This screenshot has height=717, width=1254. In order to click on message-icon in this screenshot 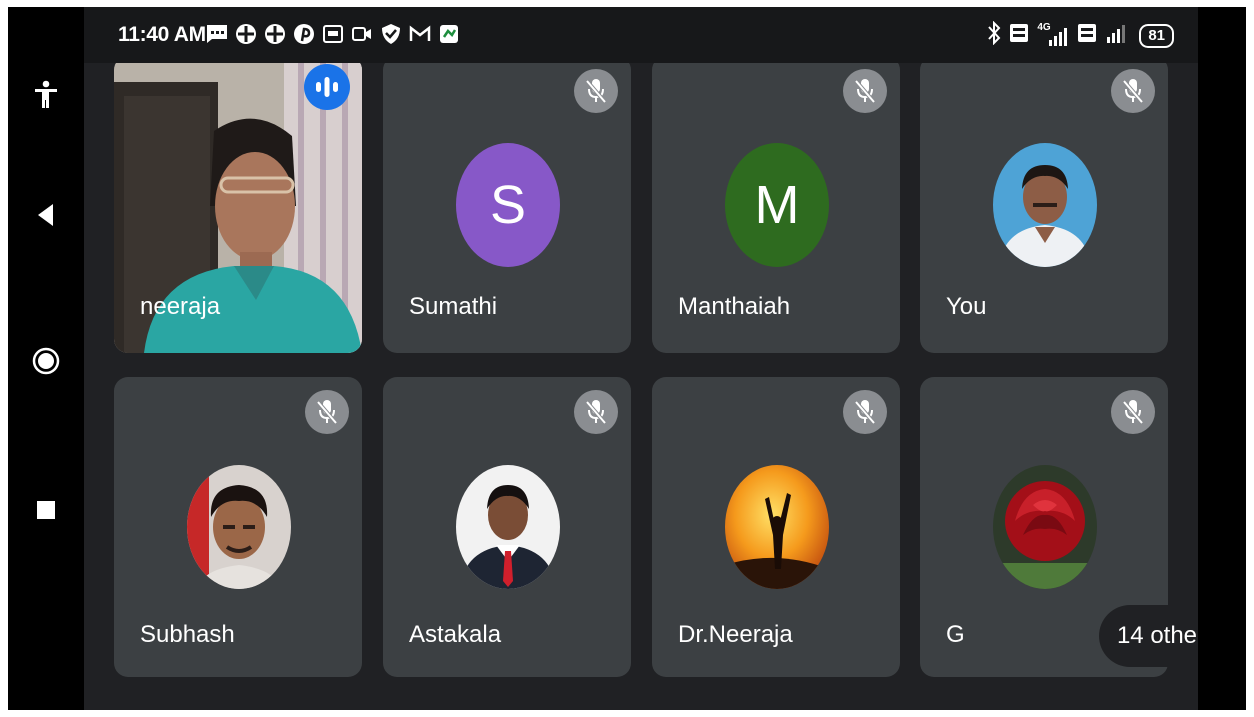, I will do `click(217, 34)`.